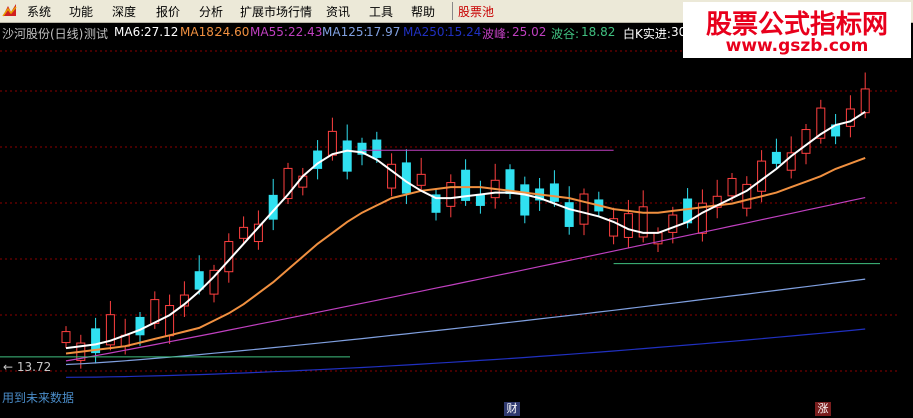 This screenshot has height=418, width=913. What do you see at coordinates (797, 30) in the screenshot?
I see `watermark: 股票公式指标网 www.gszb.com` at bounding box center [797, 30].